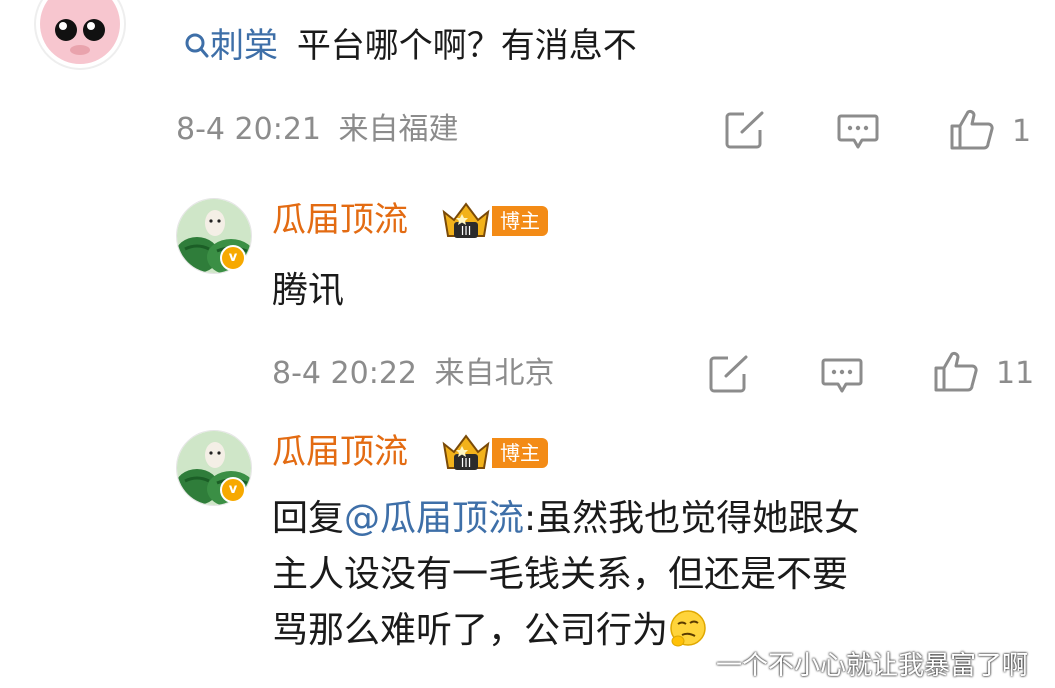 This screenshot has height=688, width=1055. What do you see at coordinates (1022, 131) in the screenshot?
I see `like-count: 1` at bounding box center [1022, 131].